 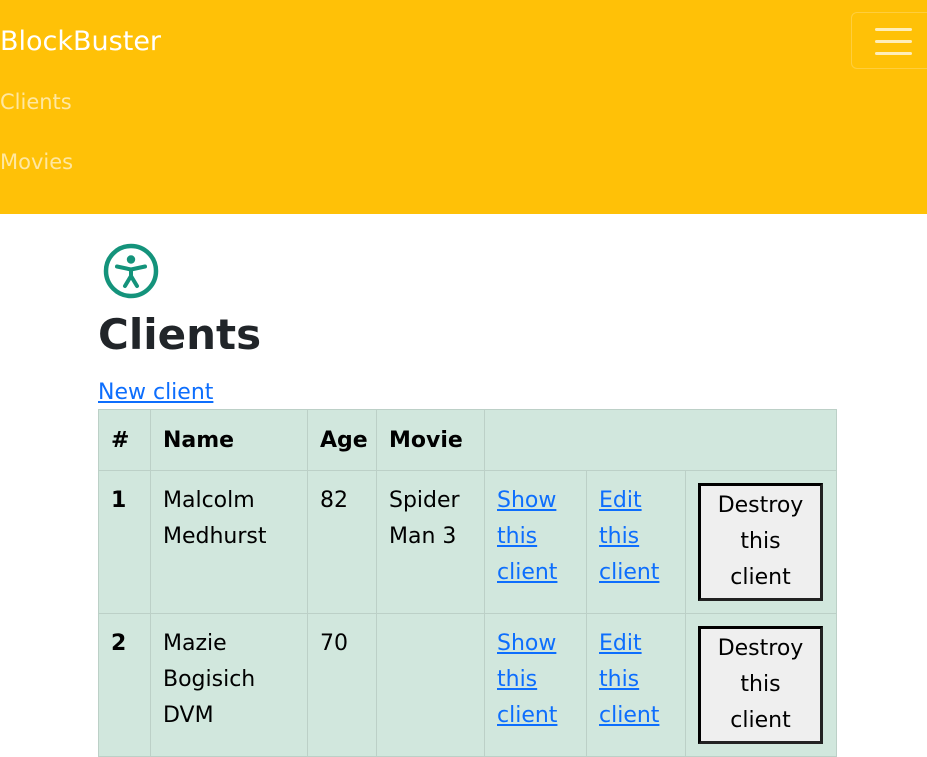 I want to click on new-client-link: New client, so click(x=155, y=393).